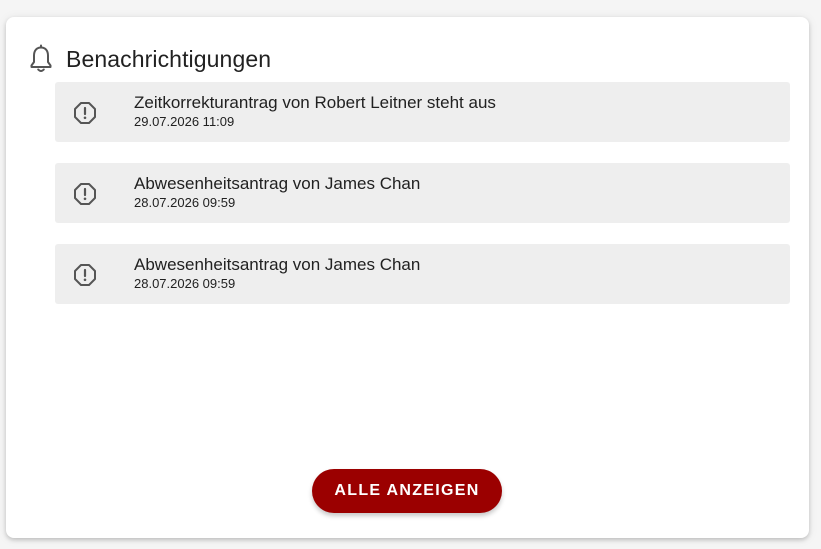 The height and width of the screenshot is (549, 821). I want to click on card-header: Benachrichtigungen, so click(149, 59).